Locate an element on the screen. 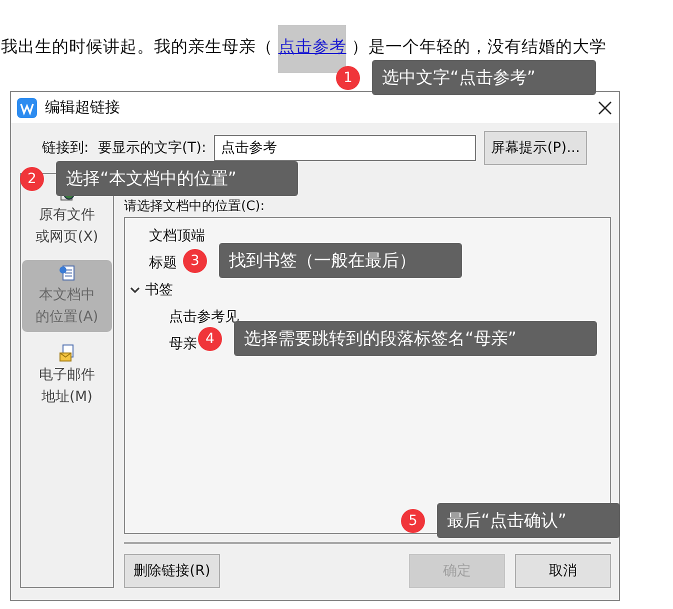 Image resolution: width=673 pixels, height=609 pixels. document-text: ）是一个年轻的，没有结婚的大学 is located at coordinates (479, 46).